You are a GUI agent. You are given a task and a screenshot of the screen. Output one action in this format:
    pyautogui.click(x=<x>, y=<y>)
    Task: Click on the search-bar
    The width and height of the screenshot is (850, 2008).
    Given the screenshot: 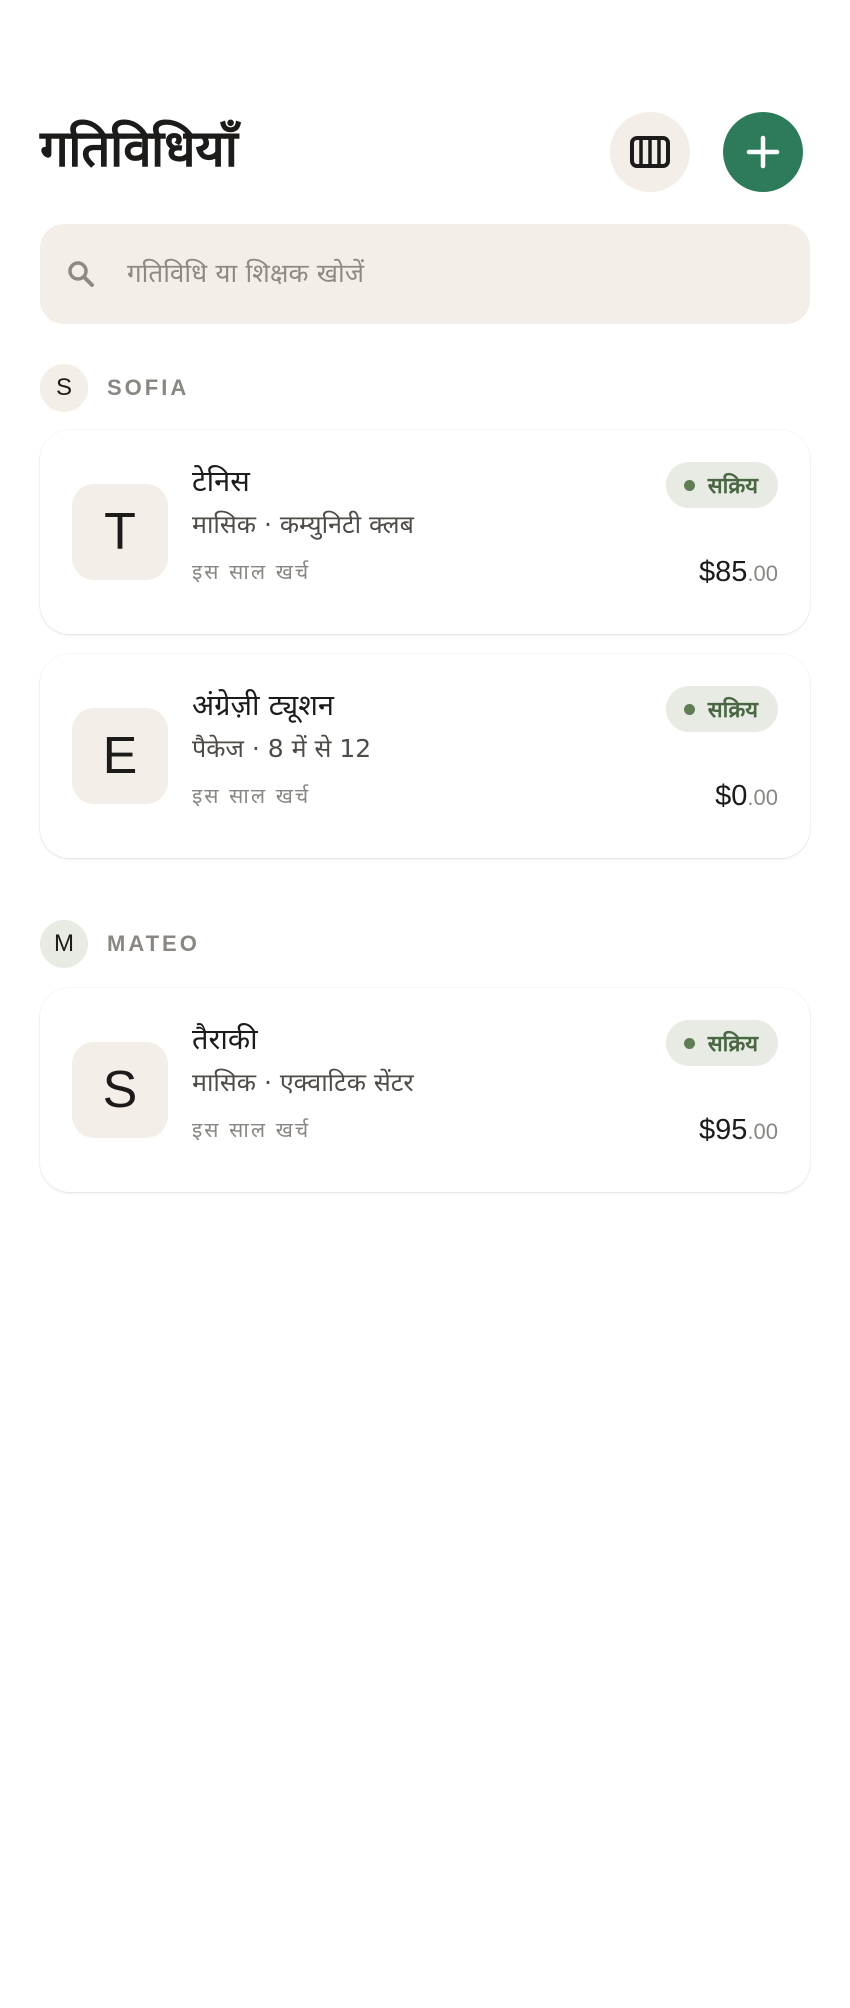 What is the action you would take?
    pyautogui.click(x=425, y=274)
    